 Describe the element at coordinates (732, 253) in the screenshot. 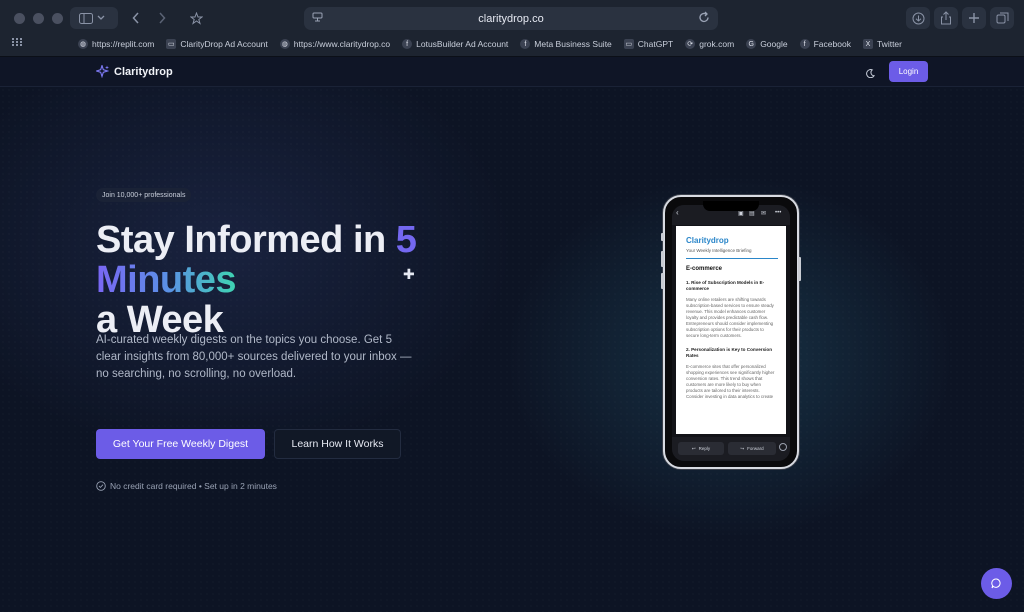

I see `email-tagline: Your Weekly Intelligence Briefing` at that location.